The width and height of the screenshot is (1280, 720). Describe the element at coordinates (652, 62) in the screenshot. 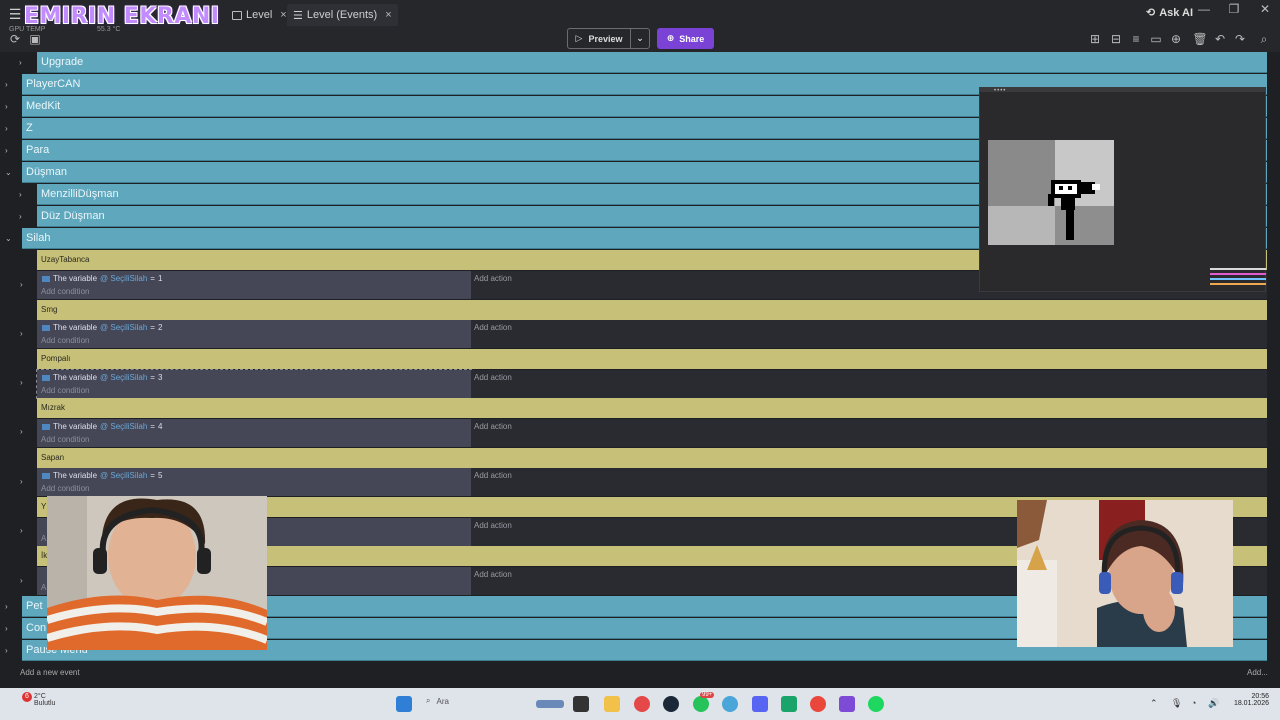

I see `group-upgrade: Upgrade` at that location.